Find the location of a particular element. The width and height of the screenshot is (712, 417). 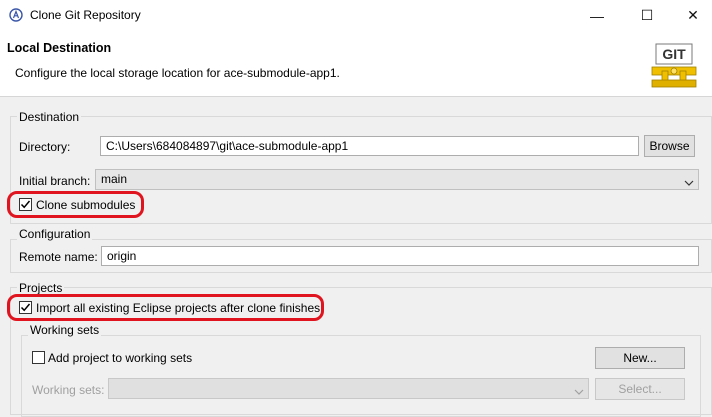

destination-group-label: Destination is located at coordinates (49, 117).